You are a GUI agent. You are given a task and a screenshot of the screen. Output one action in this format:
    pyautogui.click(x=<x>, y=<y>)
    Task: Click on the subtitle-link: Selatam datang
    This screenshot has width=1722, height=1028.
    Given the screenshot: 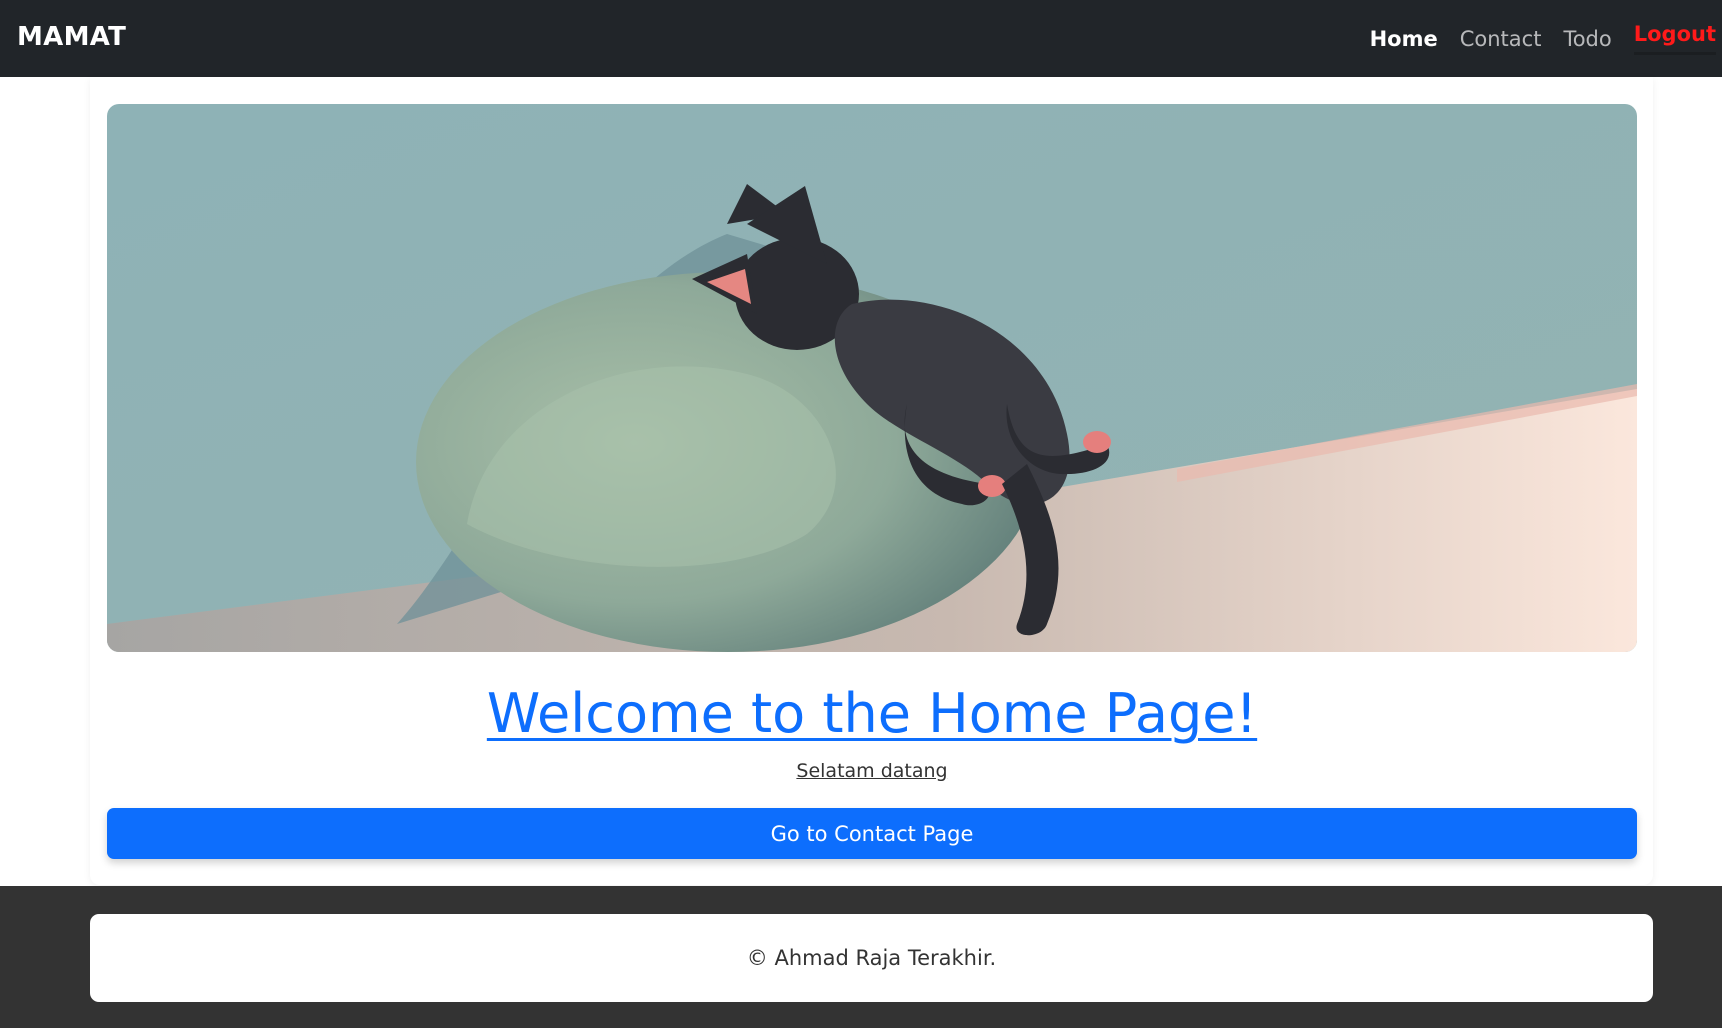 What is the action you would take?
    pyautogui.click(x=871, y=771)
    